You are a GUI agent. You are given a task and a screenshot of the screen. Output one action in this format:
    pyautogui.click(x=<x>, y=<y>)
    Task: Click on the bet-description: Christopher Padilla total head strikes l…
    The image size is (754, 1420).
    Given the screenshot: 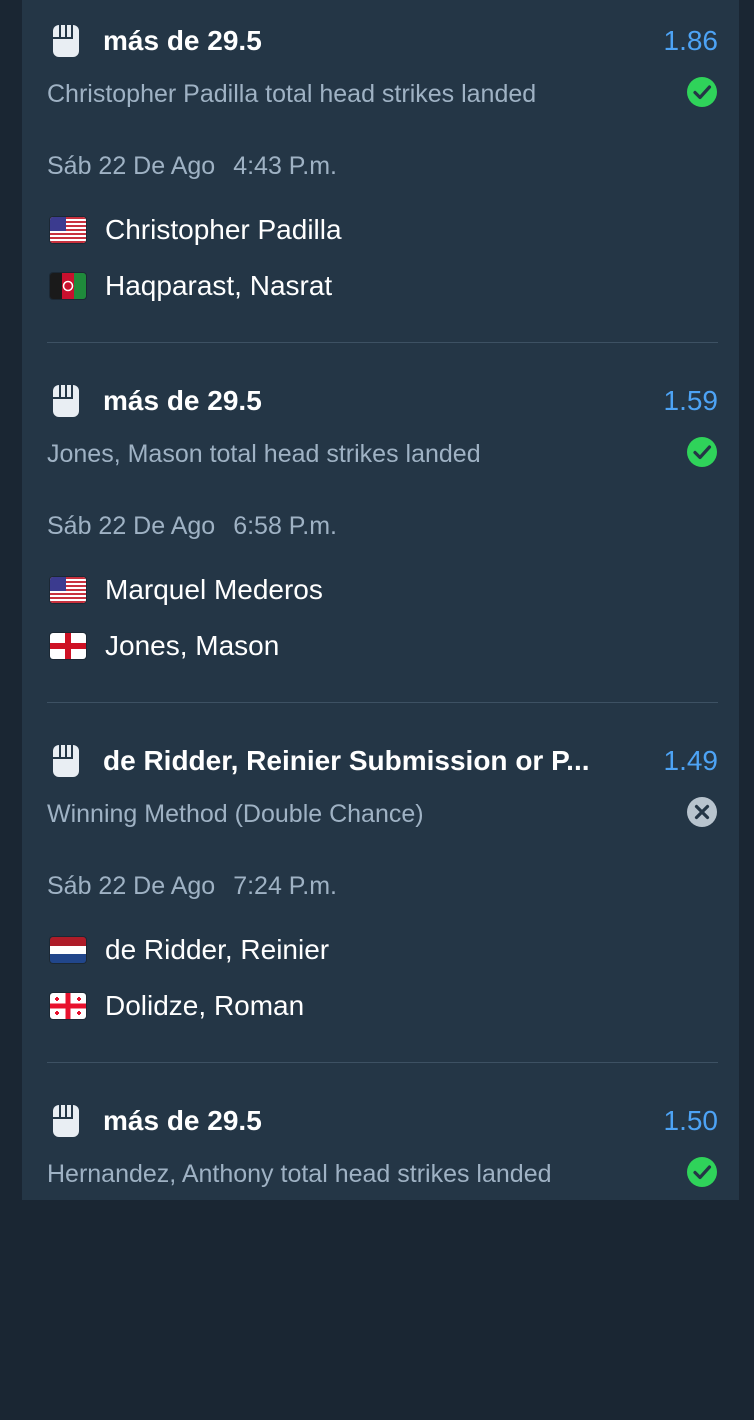 What is the action you would take?
    pyautogui.click(x=292, y=94)
    